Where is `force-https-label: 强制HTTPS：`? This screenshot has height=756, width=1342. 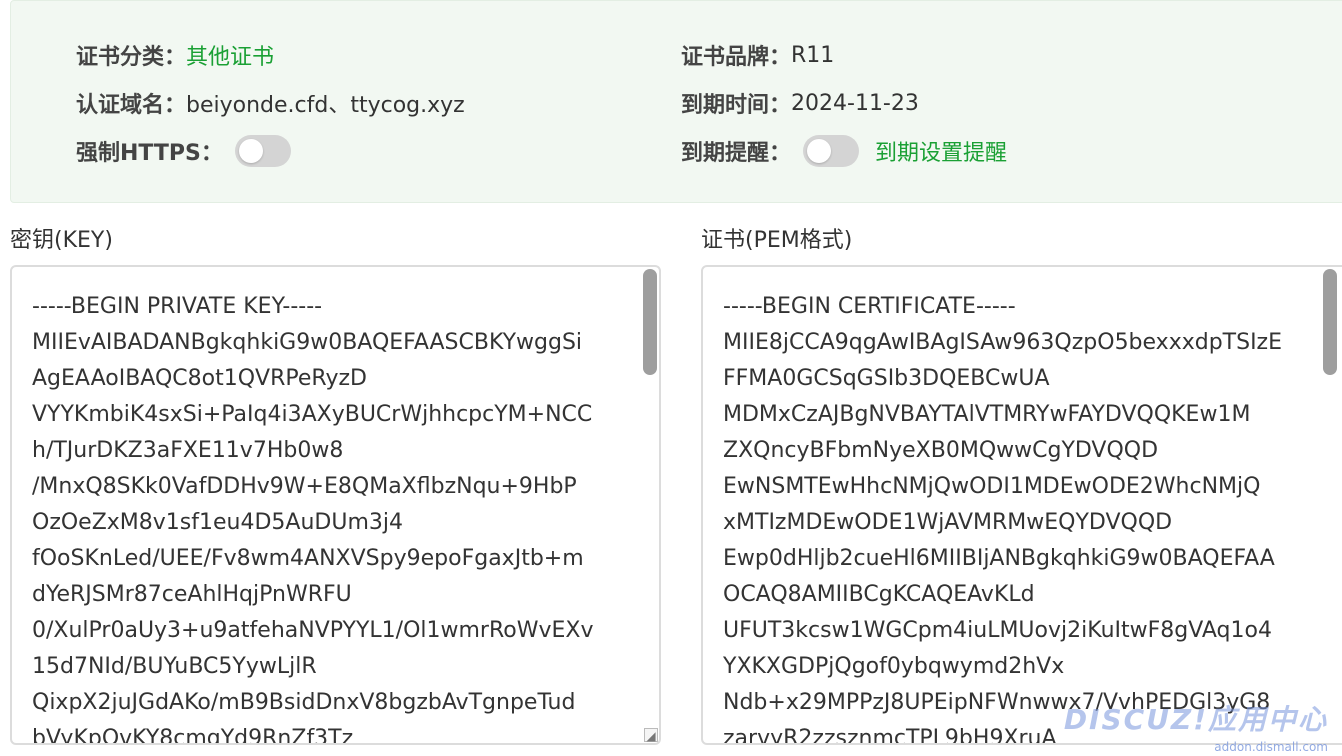 force-https-label: 强制HTTPS： is located at coordinates (149, 153).